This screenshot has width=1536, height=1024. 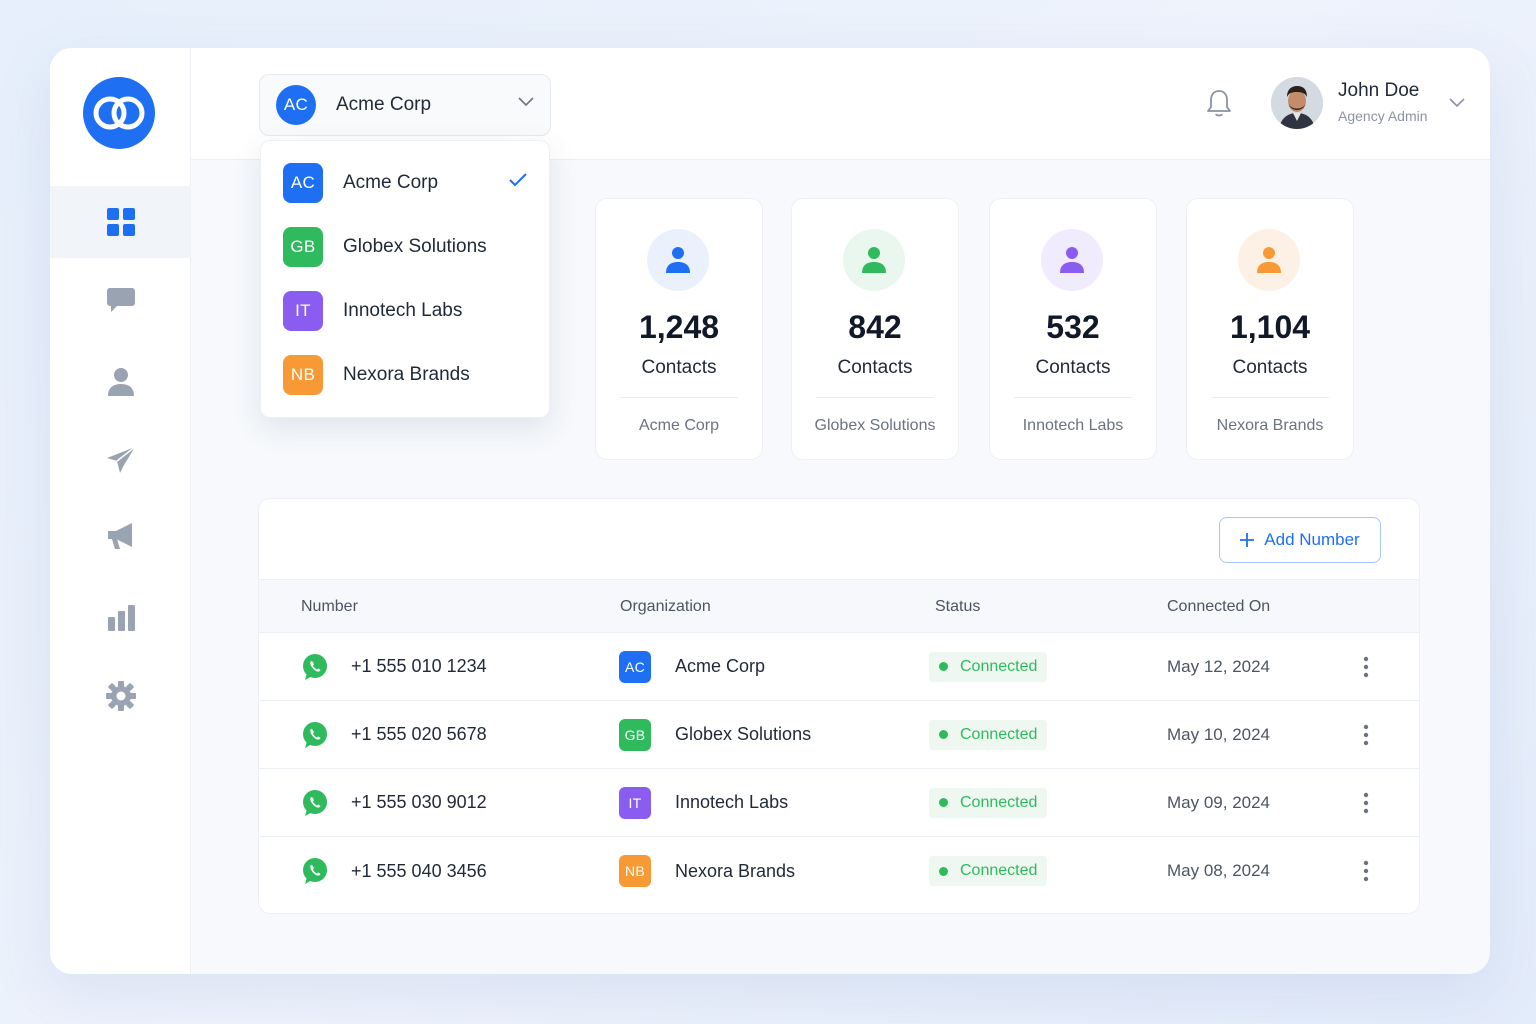 I want to click on logo-icon, so click(x=119, y=113).